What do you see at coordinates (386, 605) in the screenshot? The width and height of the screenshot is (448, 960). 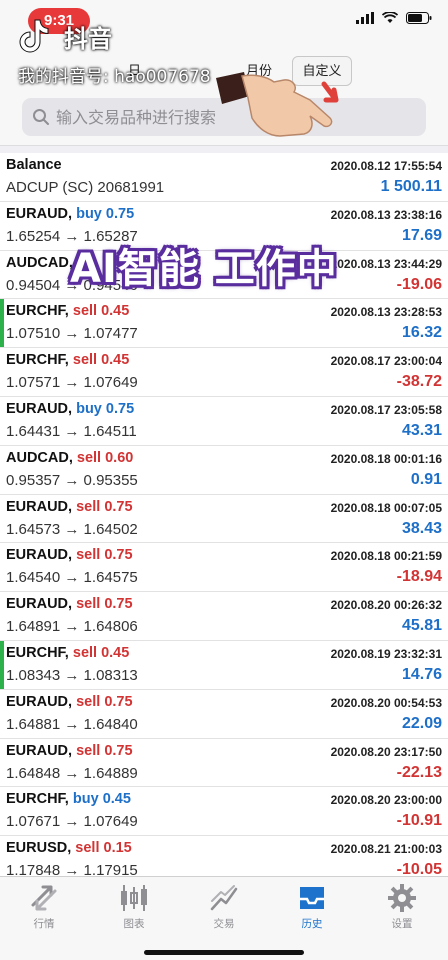 I see `row-date: 2020.08.20 00:26:32` at bounding box center [386, 605].